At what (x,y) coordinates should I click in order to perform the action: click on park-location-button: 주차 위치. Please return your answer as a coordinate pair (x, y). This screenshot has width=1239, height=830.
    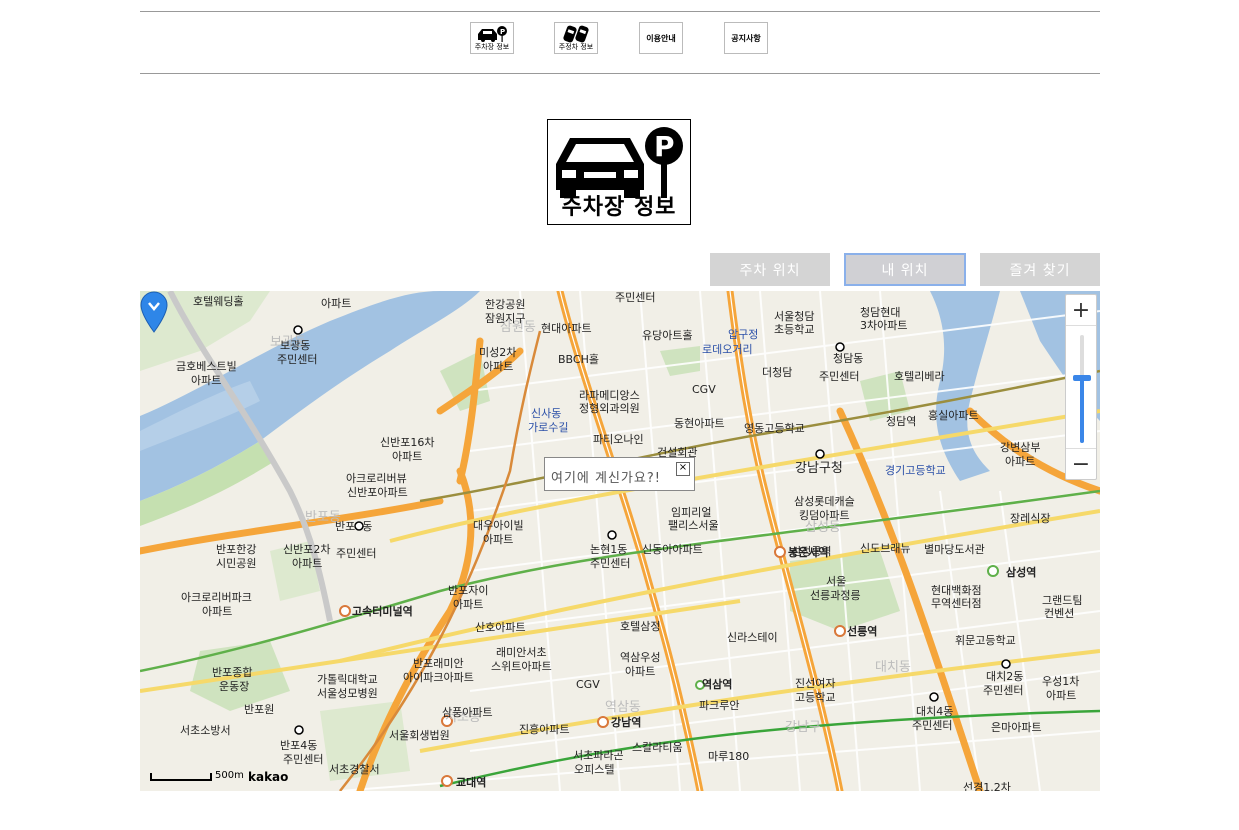
    Looking at the image, I should click on (770, 269).